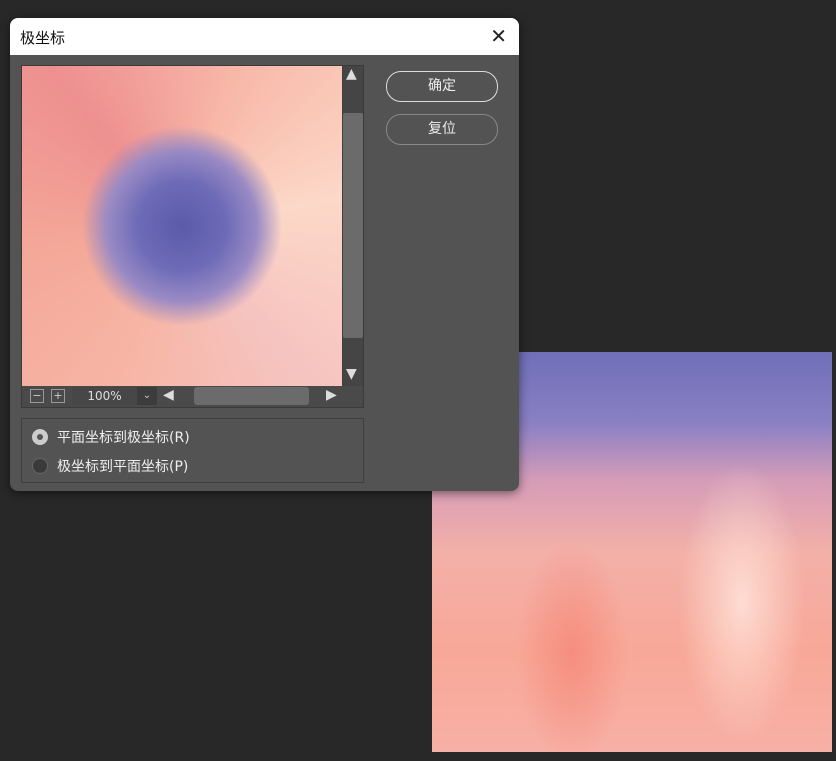  What do you see at coordinates (331, 395) in the screenshot?
I see `scroll-right-icon: ▶` at bounding box center [331, 395].